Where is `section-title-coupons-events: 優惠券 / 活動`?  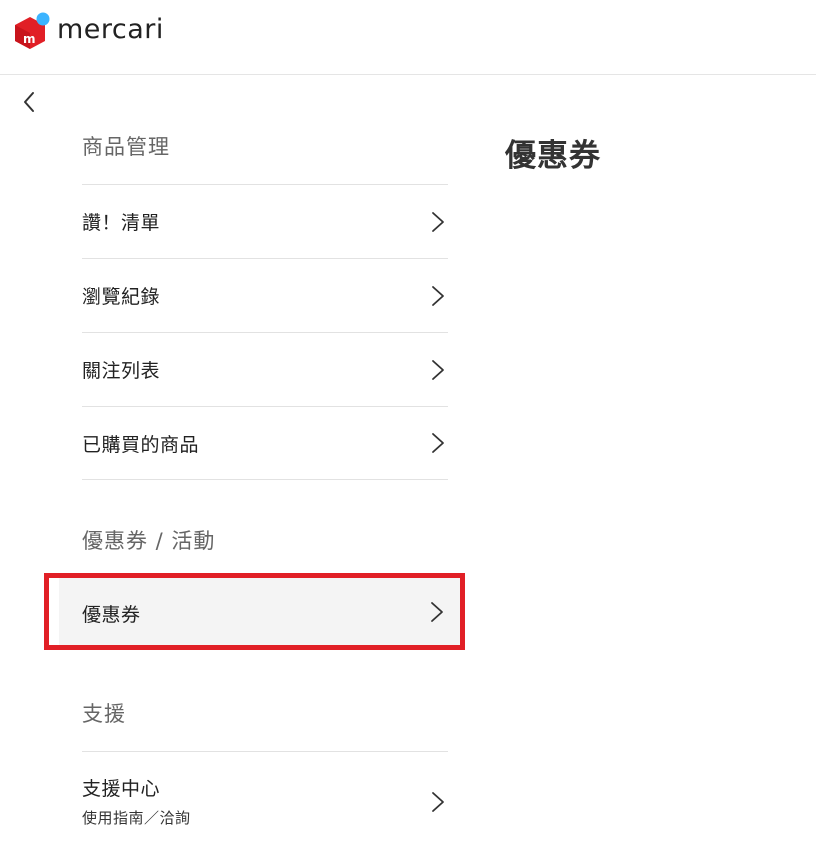
section-title-coupons-events: 優惠券 / 活動 is located at coordinates (149, 541).